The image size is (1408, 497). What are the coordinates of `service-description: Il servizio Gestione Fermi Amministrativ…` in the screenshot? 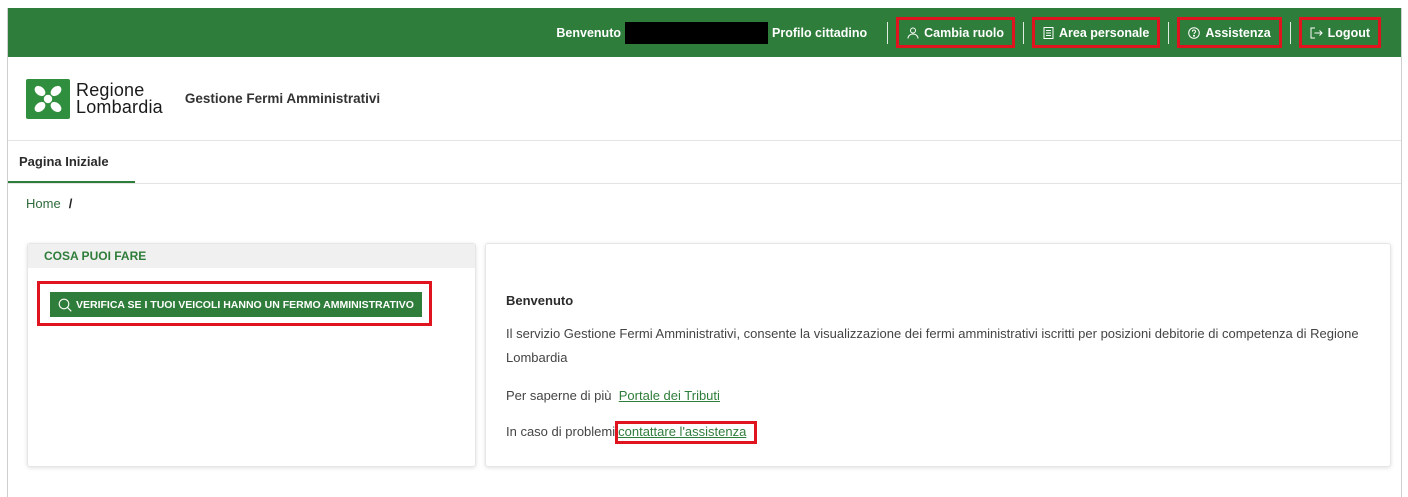 It's located at (932, 345).